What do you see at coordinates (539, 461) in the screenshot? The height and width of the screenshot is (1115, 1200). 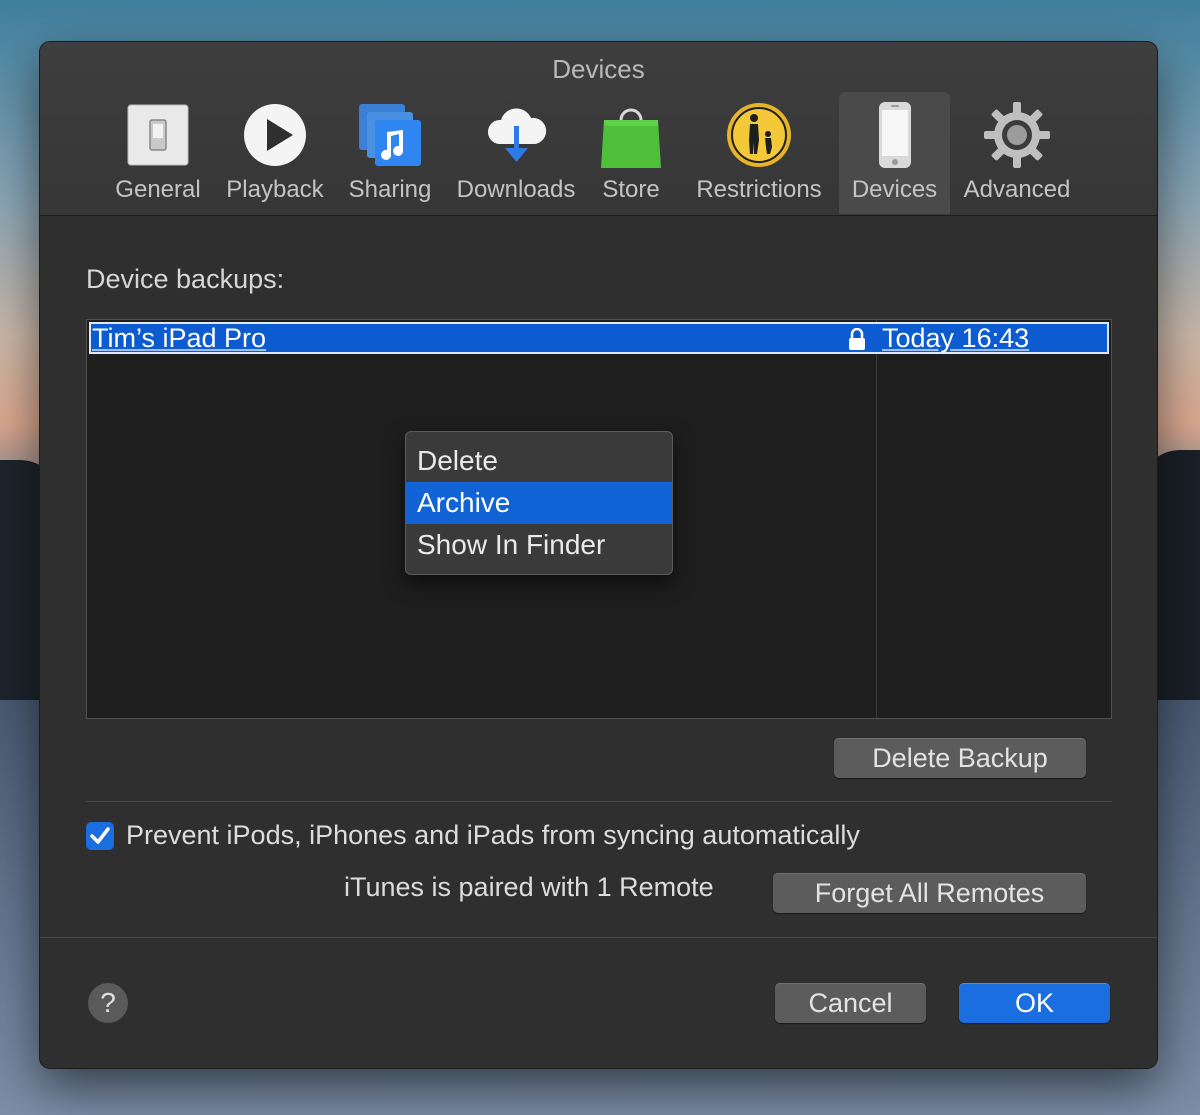 I see `context-menu-delete: Delete` at bounding box center [539, 461].